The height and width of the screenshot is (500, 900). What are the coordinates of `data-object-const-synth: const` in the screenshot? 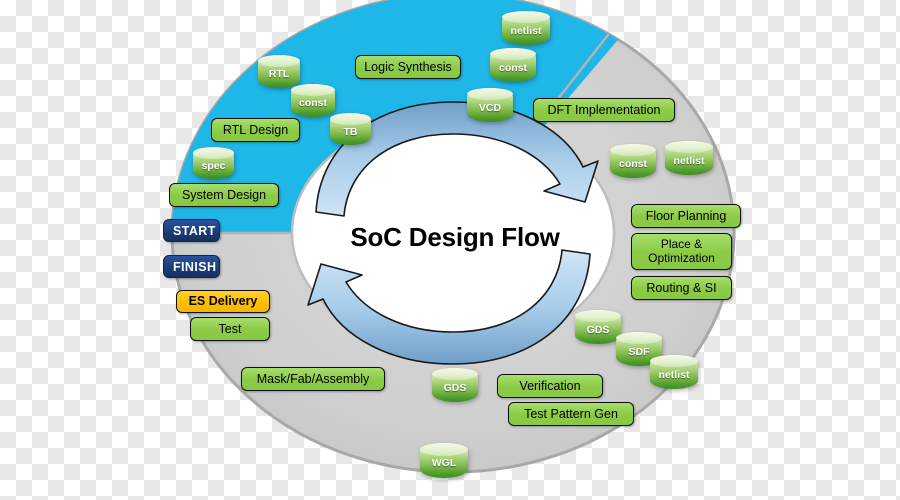 It's located at (513, 65).